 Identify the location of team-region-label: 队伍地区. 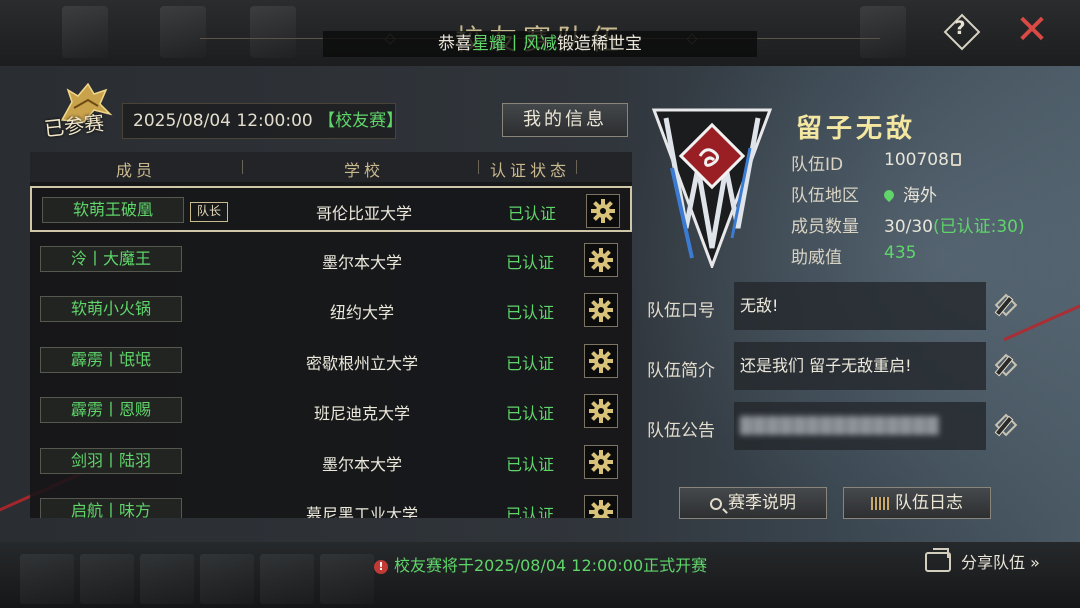
(825, 196).